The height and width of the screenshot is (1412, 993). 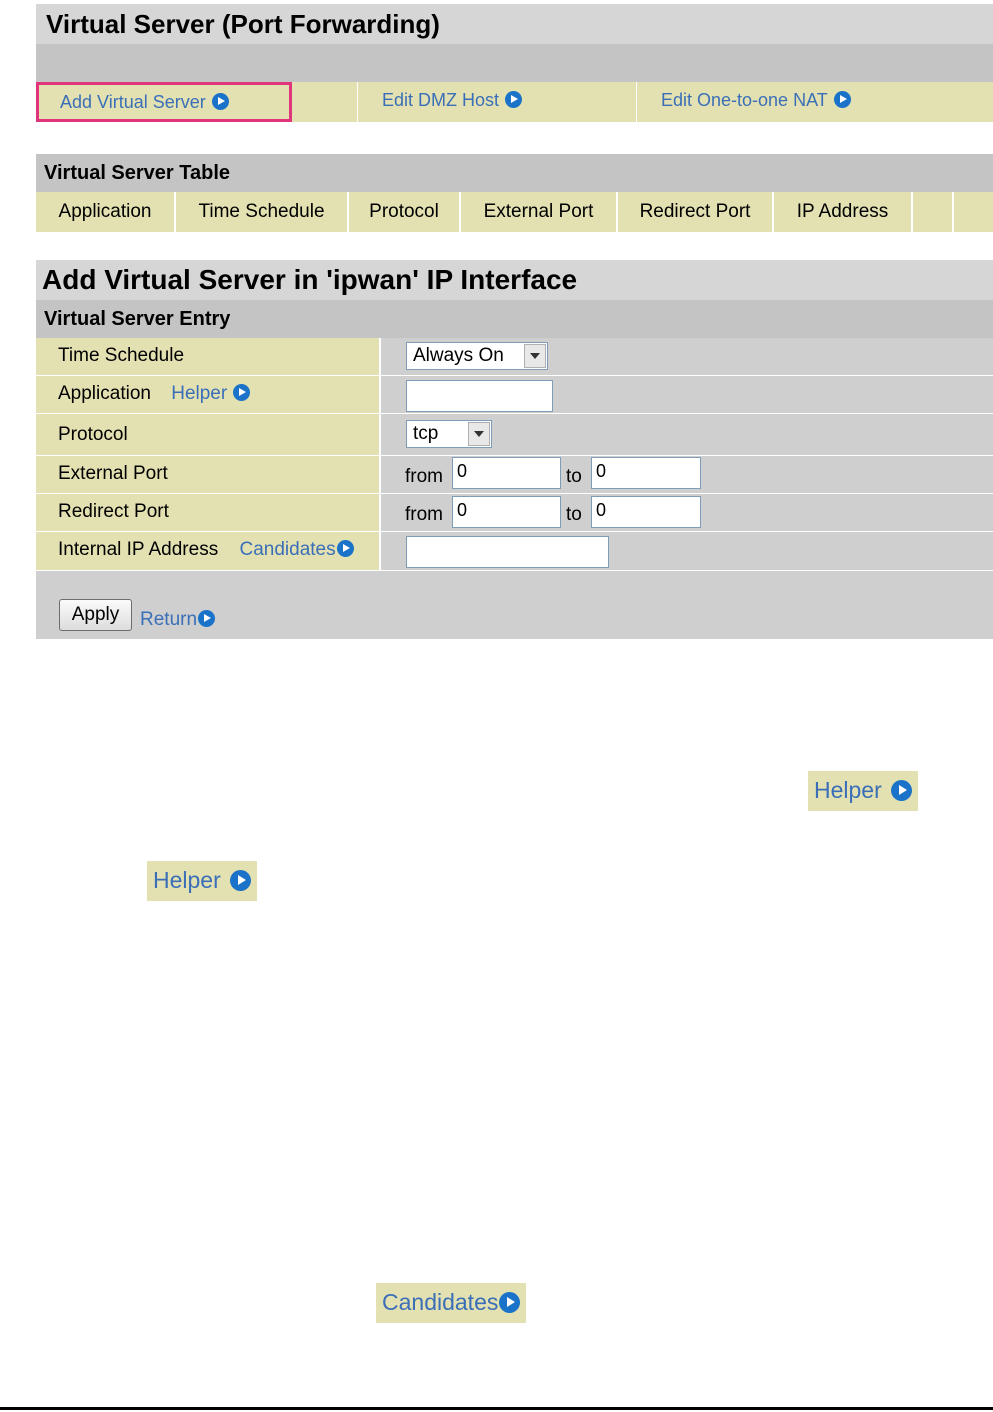 I want to click on column-header: Application, so click(x=106, y=212).